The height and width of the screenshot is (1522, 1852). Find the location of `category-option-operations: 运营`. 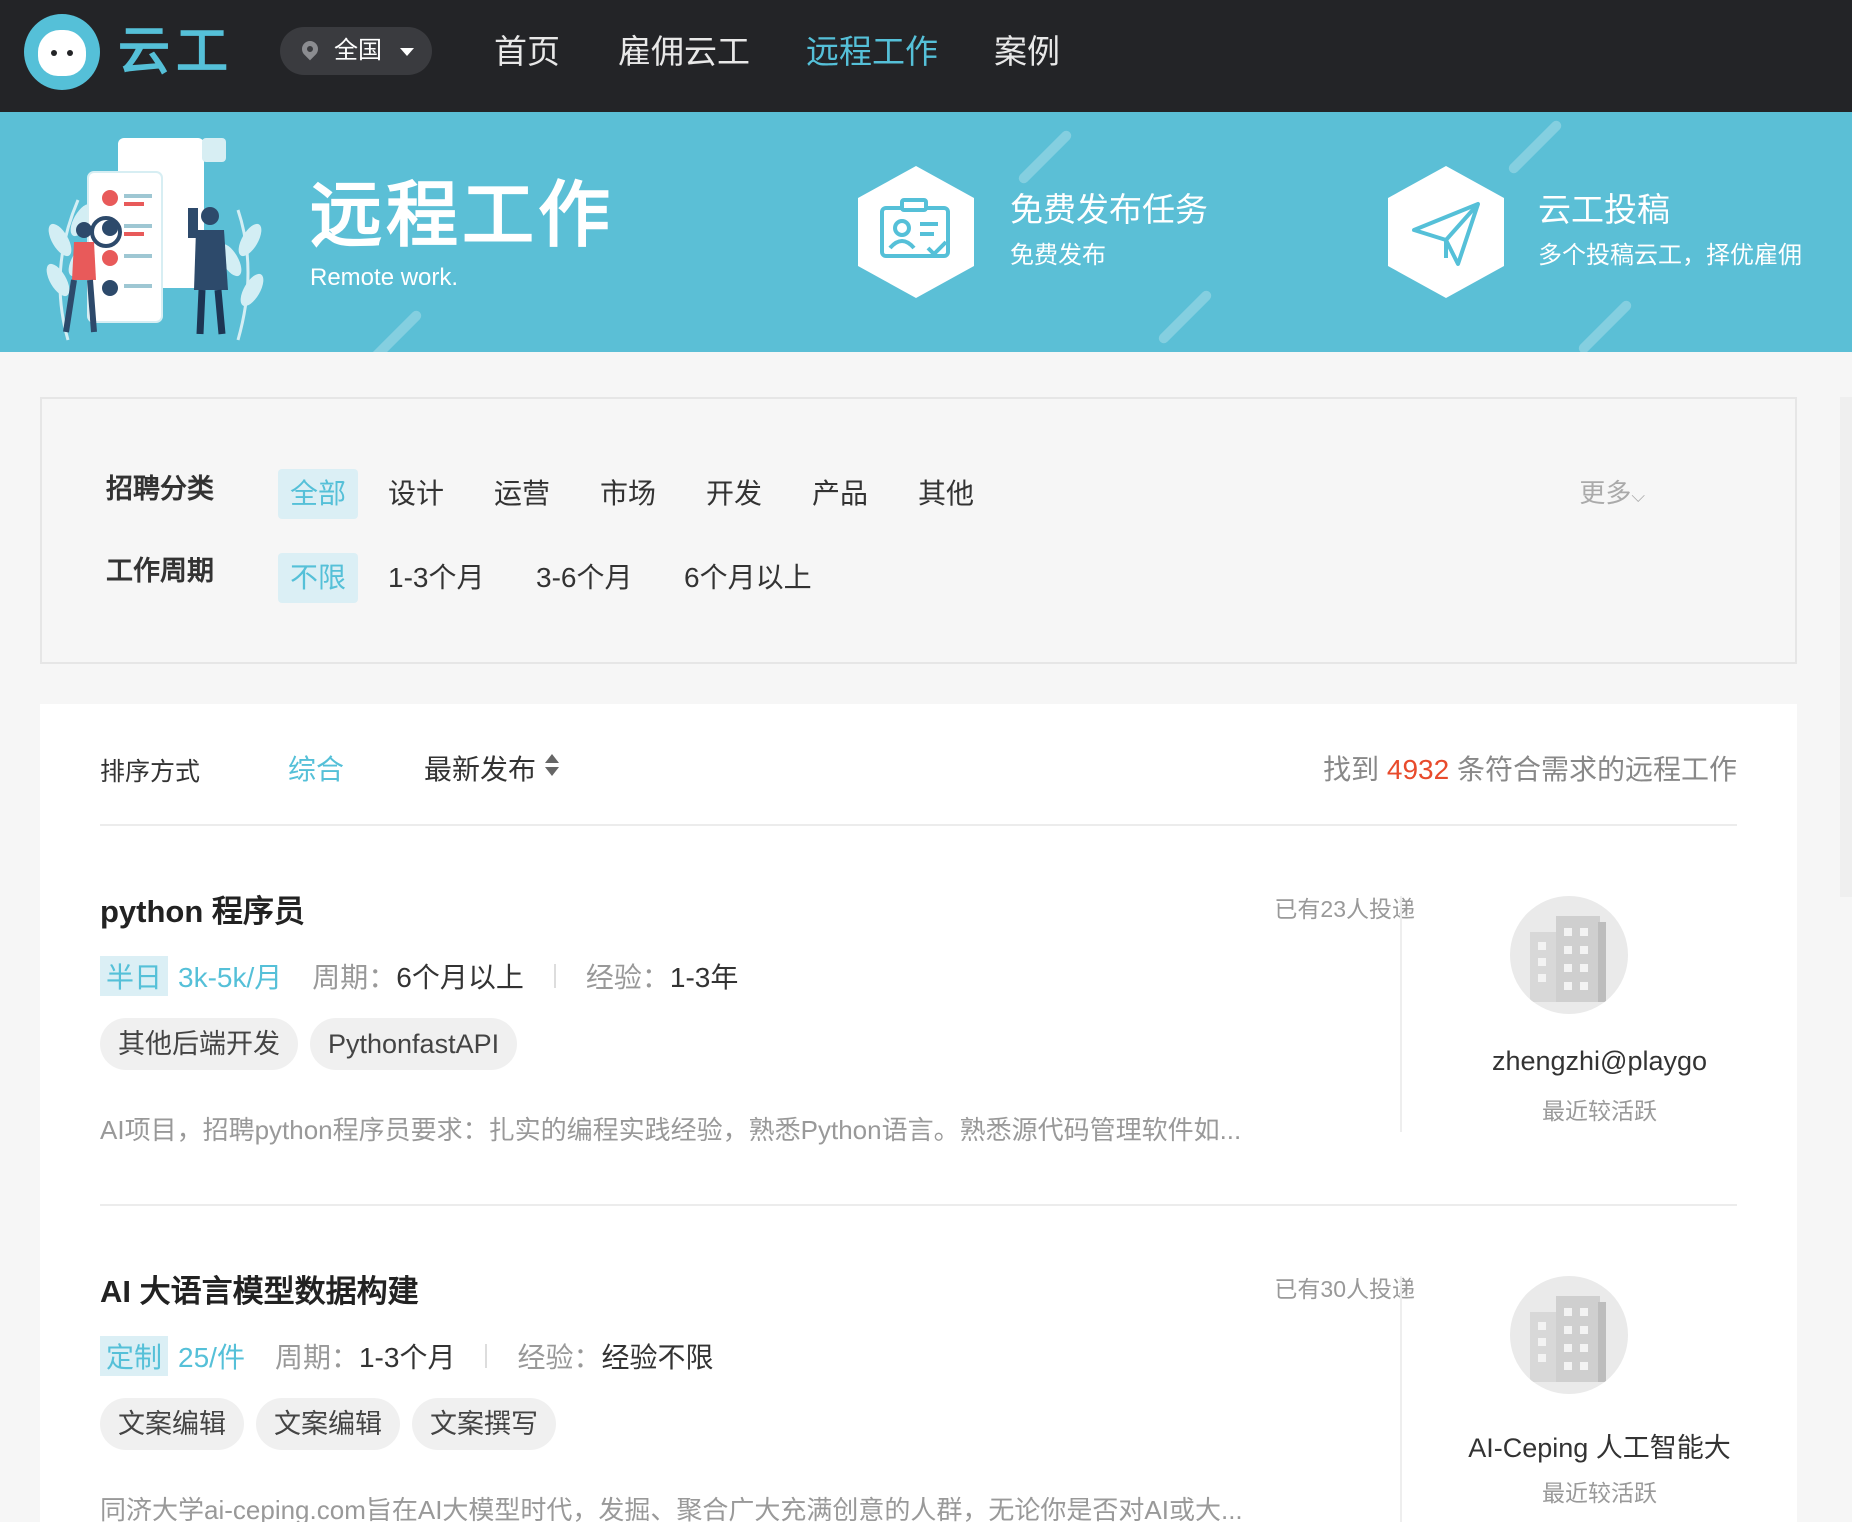

category-option-operations: 运营 is located at coordinates (522, 494).